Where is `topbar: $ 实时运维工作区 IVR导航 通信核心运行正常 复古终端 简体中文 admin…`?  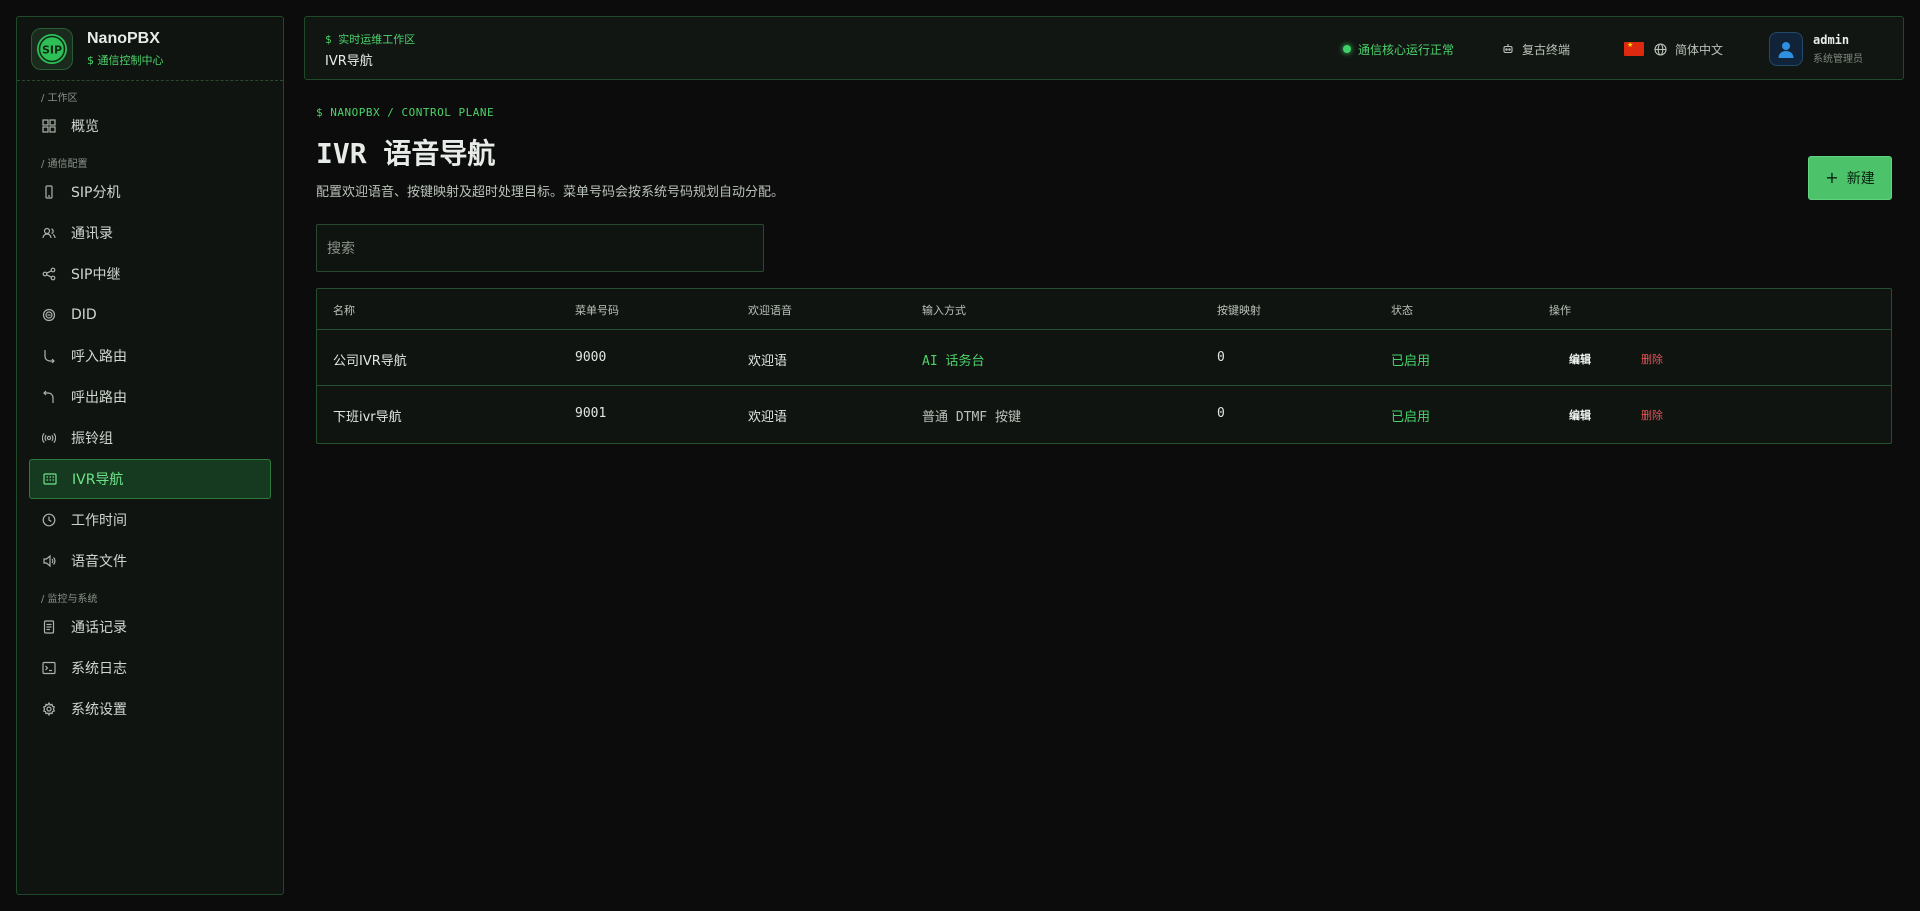
topbar: $ 实时运维工作区 IVR导航 通信核心运行正常 复古终端 简体中文 admin… is located at coordinates (1104, 48).